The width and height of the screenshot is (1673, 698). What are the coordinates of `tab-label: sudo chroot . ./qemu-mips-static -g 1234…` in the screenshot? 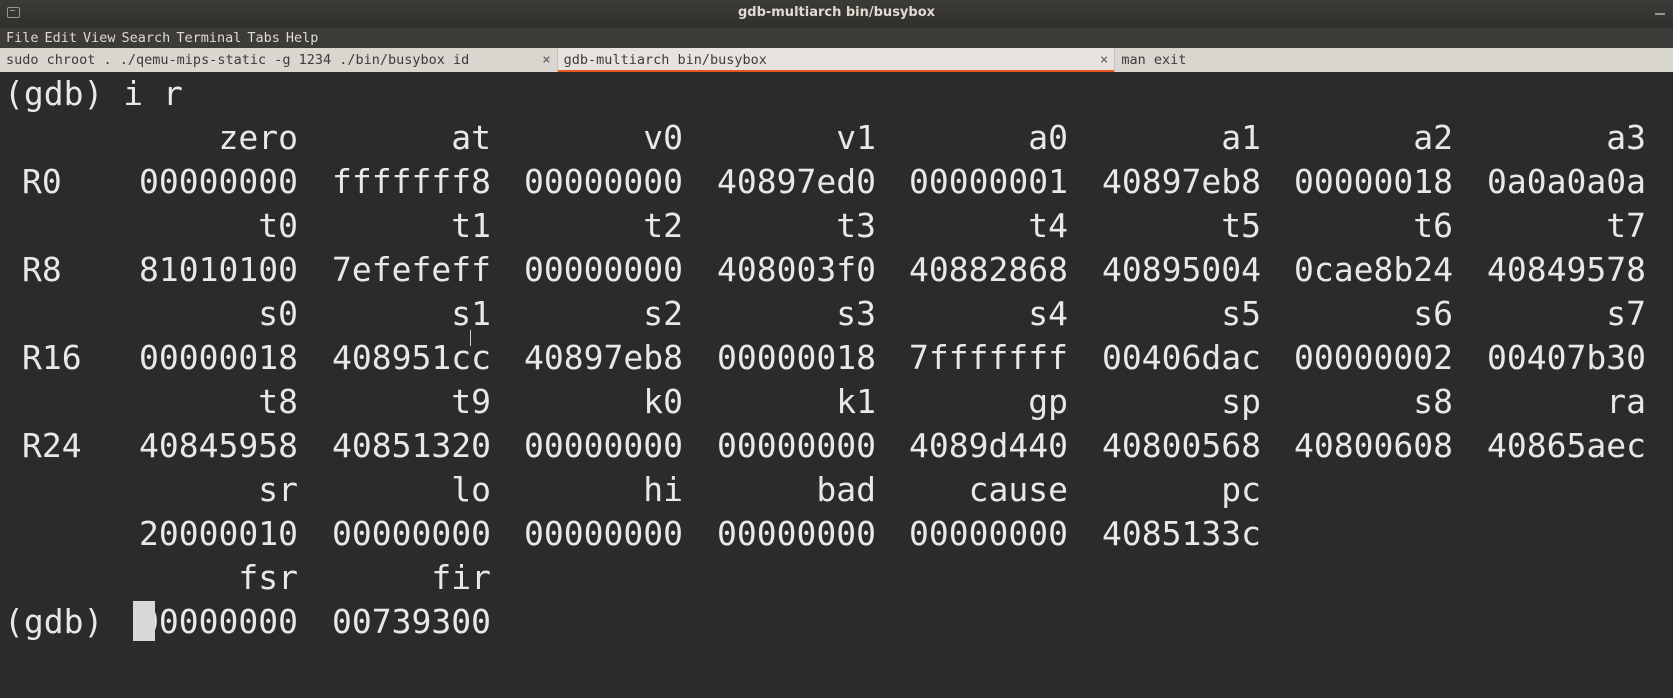 It's located at (238, 60).